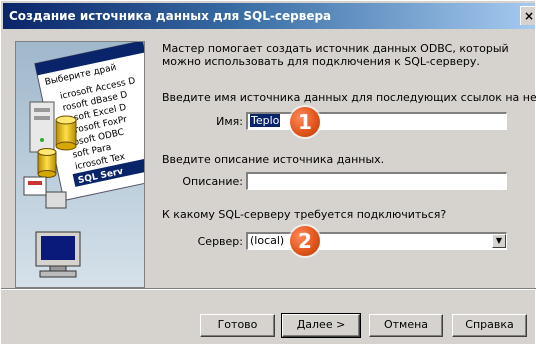  I want to click on callout-badge-2: 2, so click(305, 241).